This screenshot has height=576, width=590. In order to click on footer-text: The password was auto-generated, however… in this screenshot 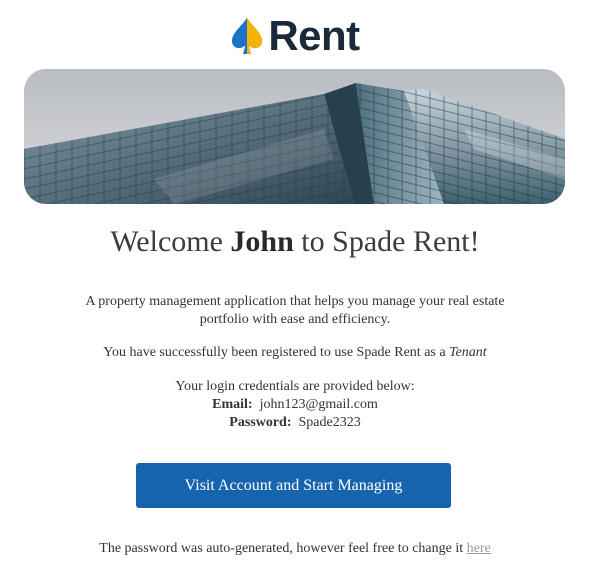, I will do `click(281, 548)`.